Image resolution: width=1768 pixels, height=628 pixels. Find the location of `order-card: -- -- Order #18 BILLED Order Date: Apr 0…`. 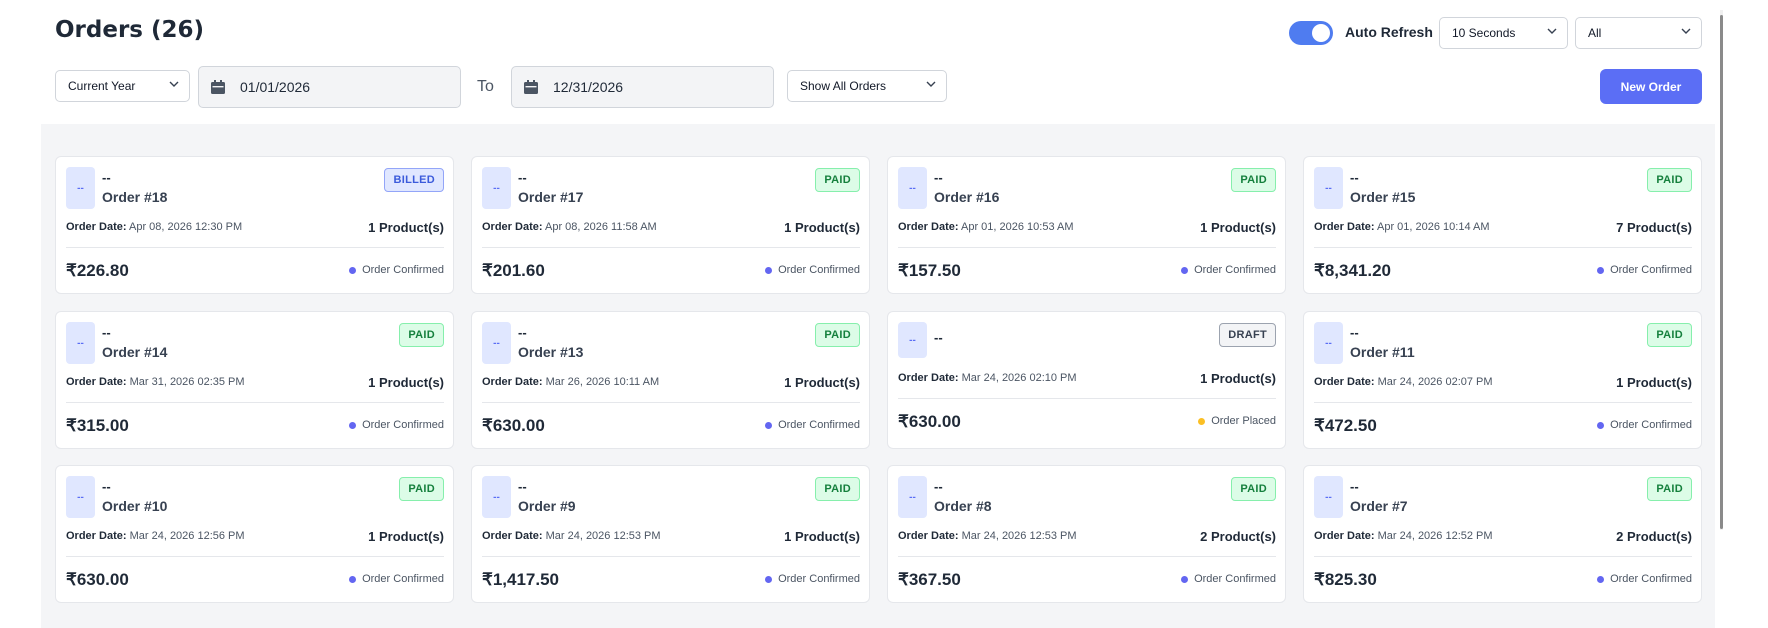

order-card: -- -- Order #18 BILLED Order Date: Apr 0… is located at coordinates (254, 225).